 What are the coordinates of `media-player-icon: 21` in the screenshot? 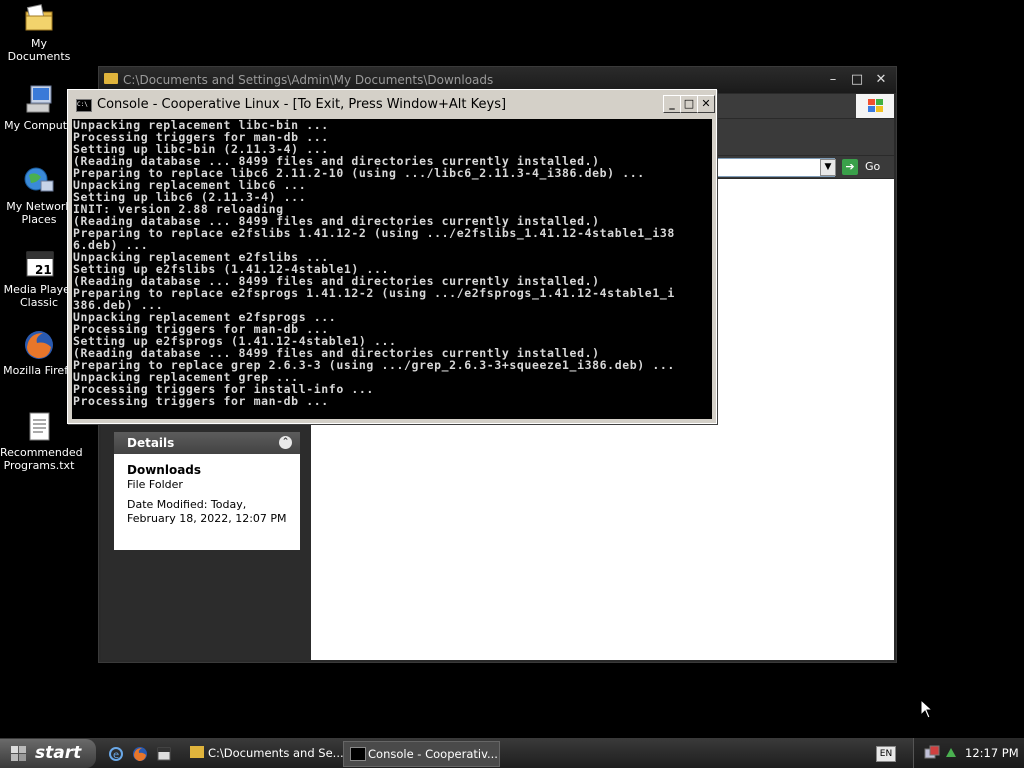 It's located at (39, 264).